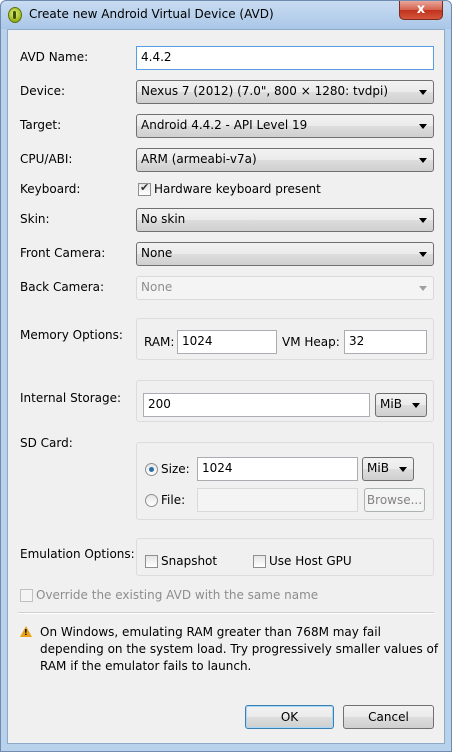 The height and width of the screenshot is (752, 452). Describe the element at coordinates (285, 254) in the screenshot. I see `front-camera-select: None` at that location.